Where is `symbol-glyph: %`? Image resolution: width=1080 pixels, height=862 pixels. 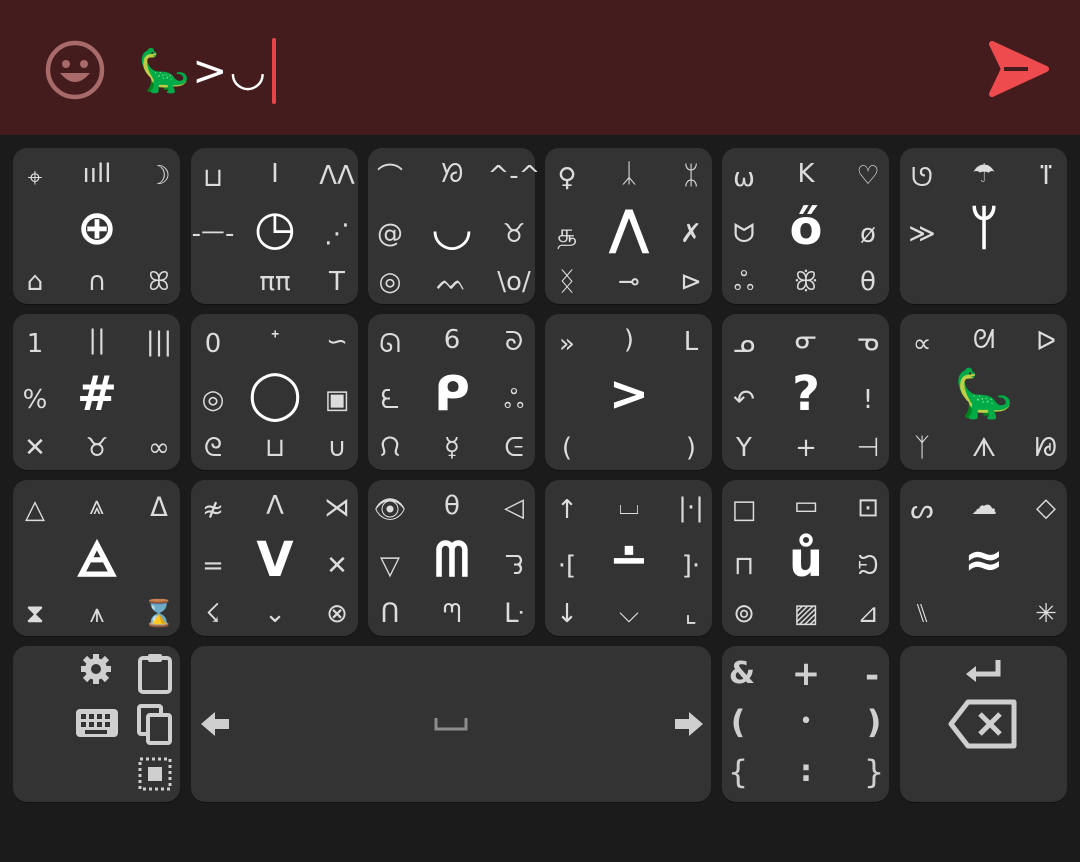 symbol-glyph: % is located at coordinates (35, 400).